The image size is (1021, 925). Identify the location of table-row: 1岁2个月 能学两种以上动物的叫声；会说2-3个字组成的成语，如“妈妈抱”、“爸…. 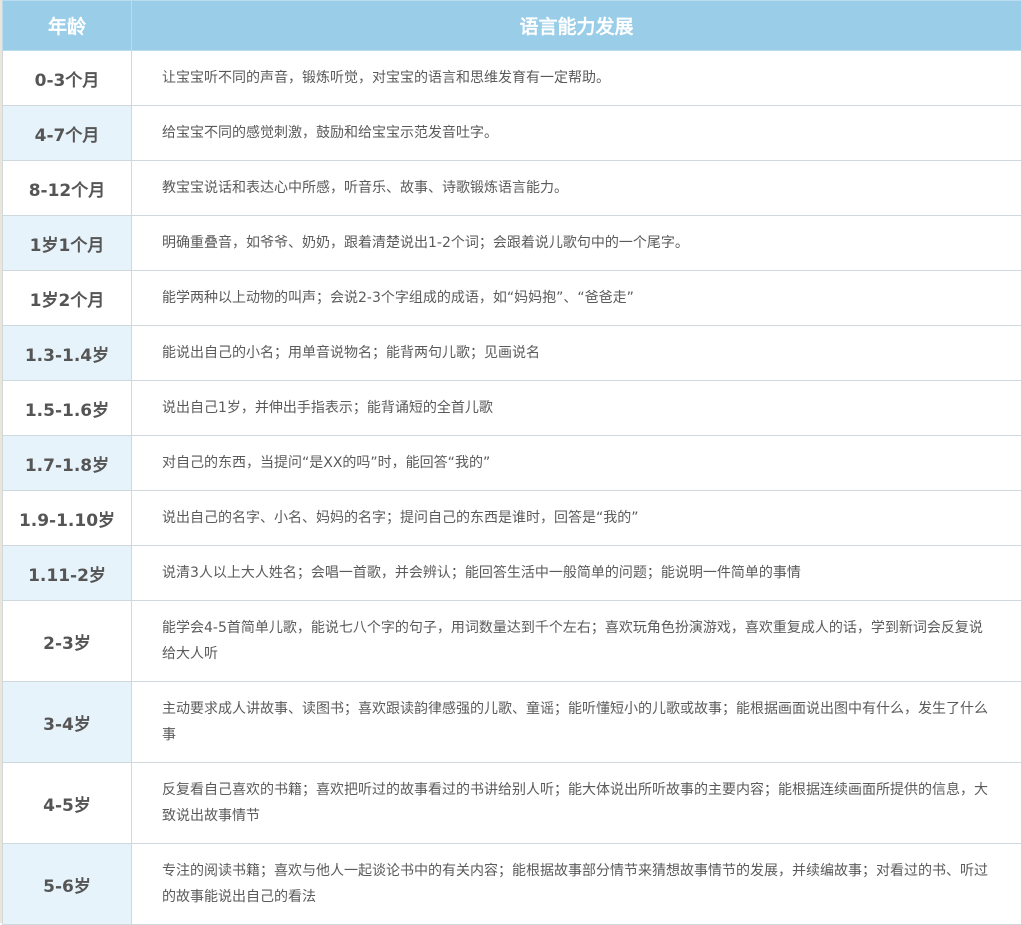
(512, 298).